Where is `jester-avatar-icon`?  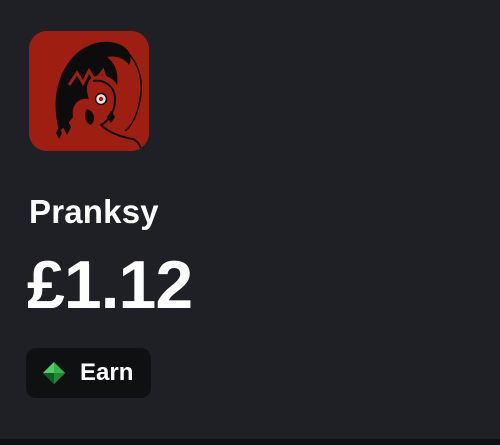
jester-avatar-icon is located at coordinates (89, 91).